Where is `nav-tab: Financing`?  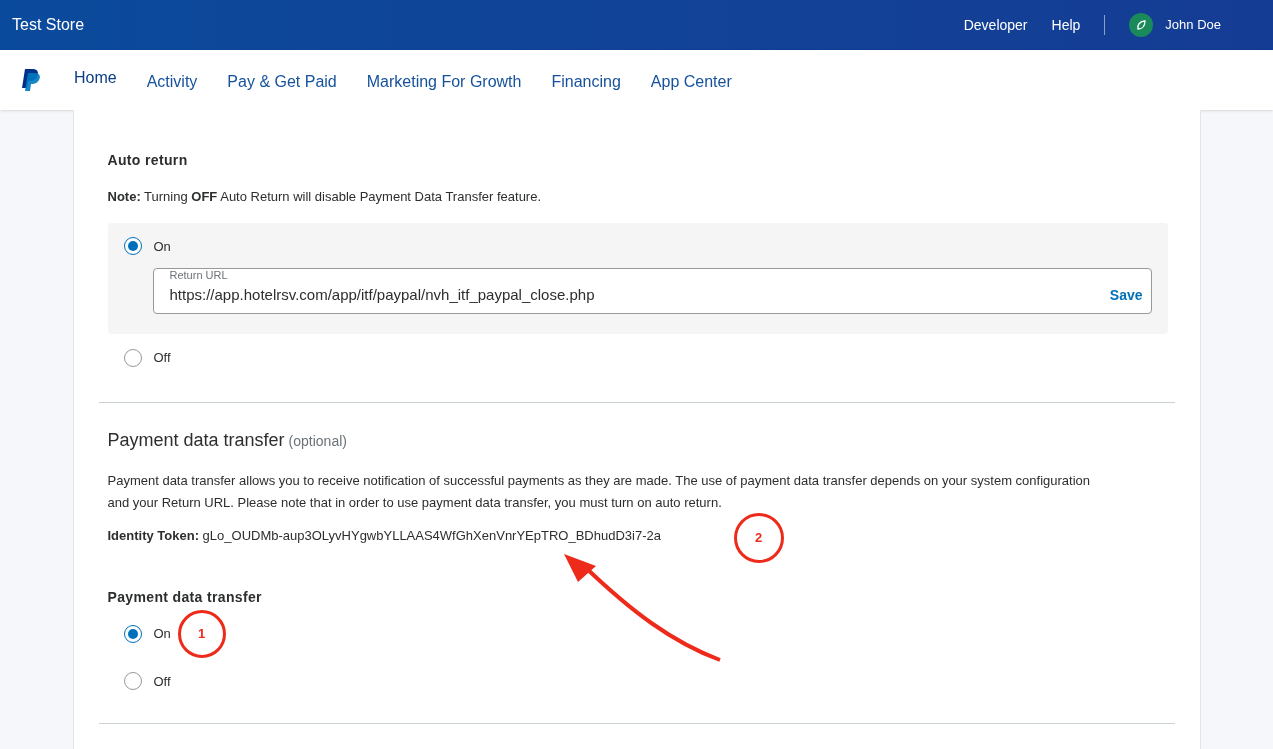 nav-tab: Financing is located at coordinates (586, 82).